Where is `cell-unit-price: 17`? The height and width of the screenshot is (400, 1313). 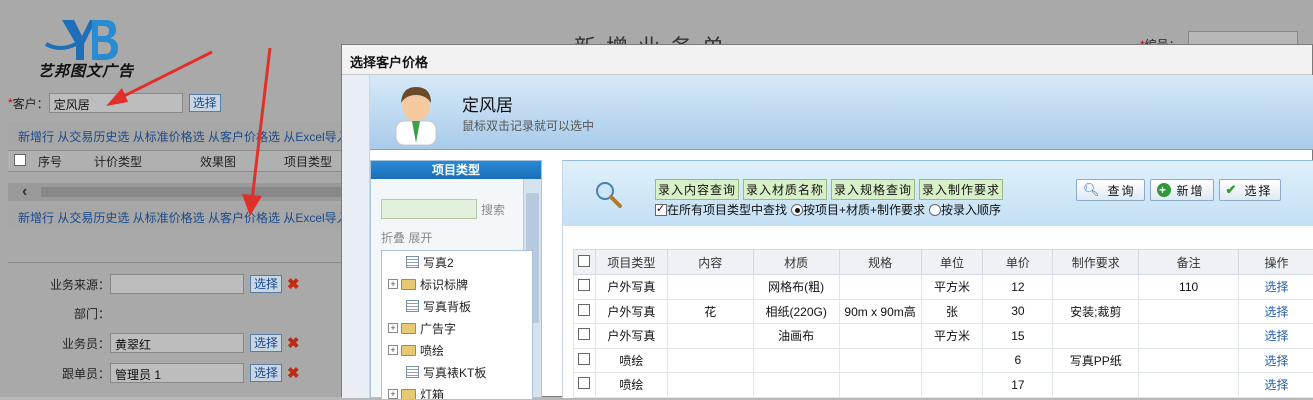 cell-unit-price: 17 is located at coordinates (1018, 385).